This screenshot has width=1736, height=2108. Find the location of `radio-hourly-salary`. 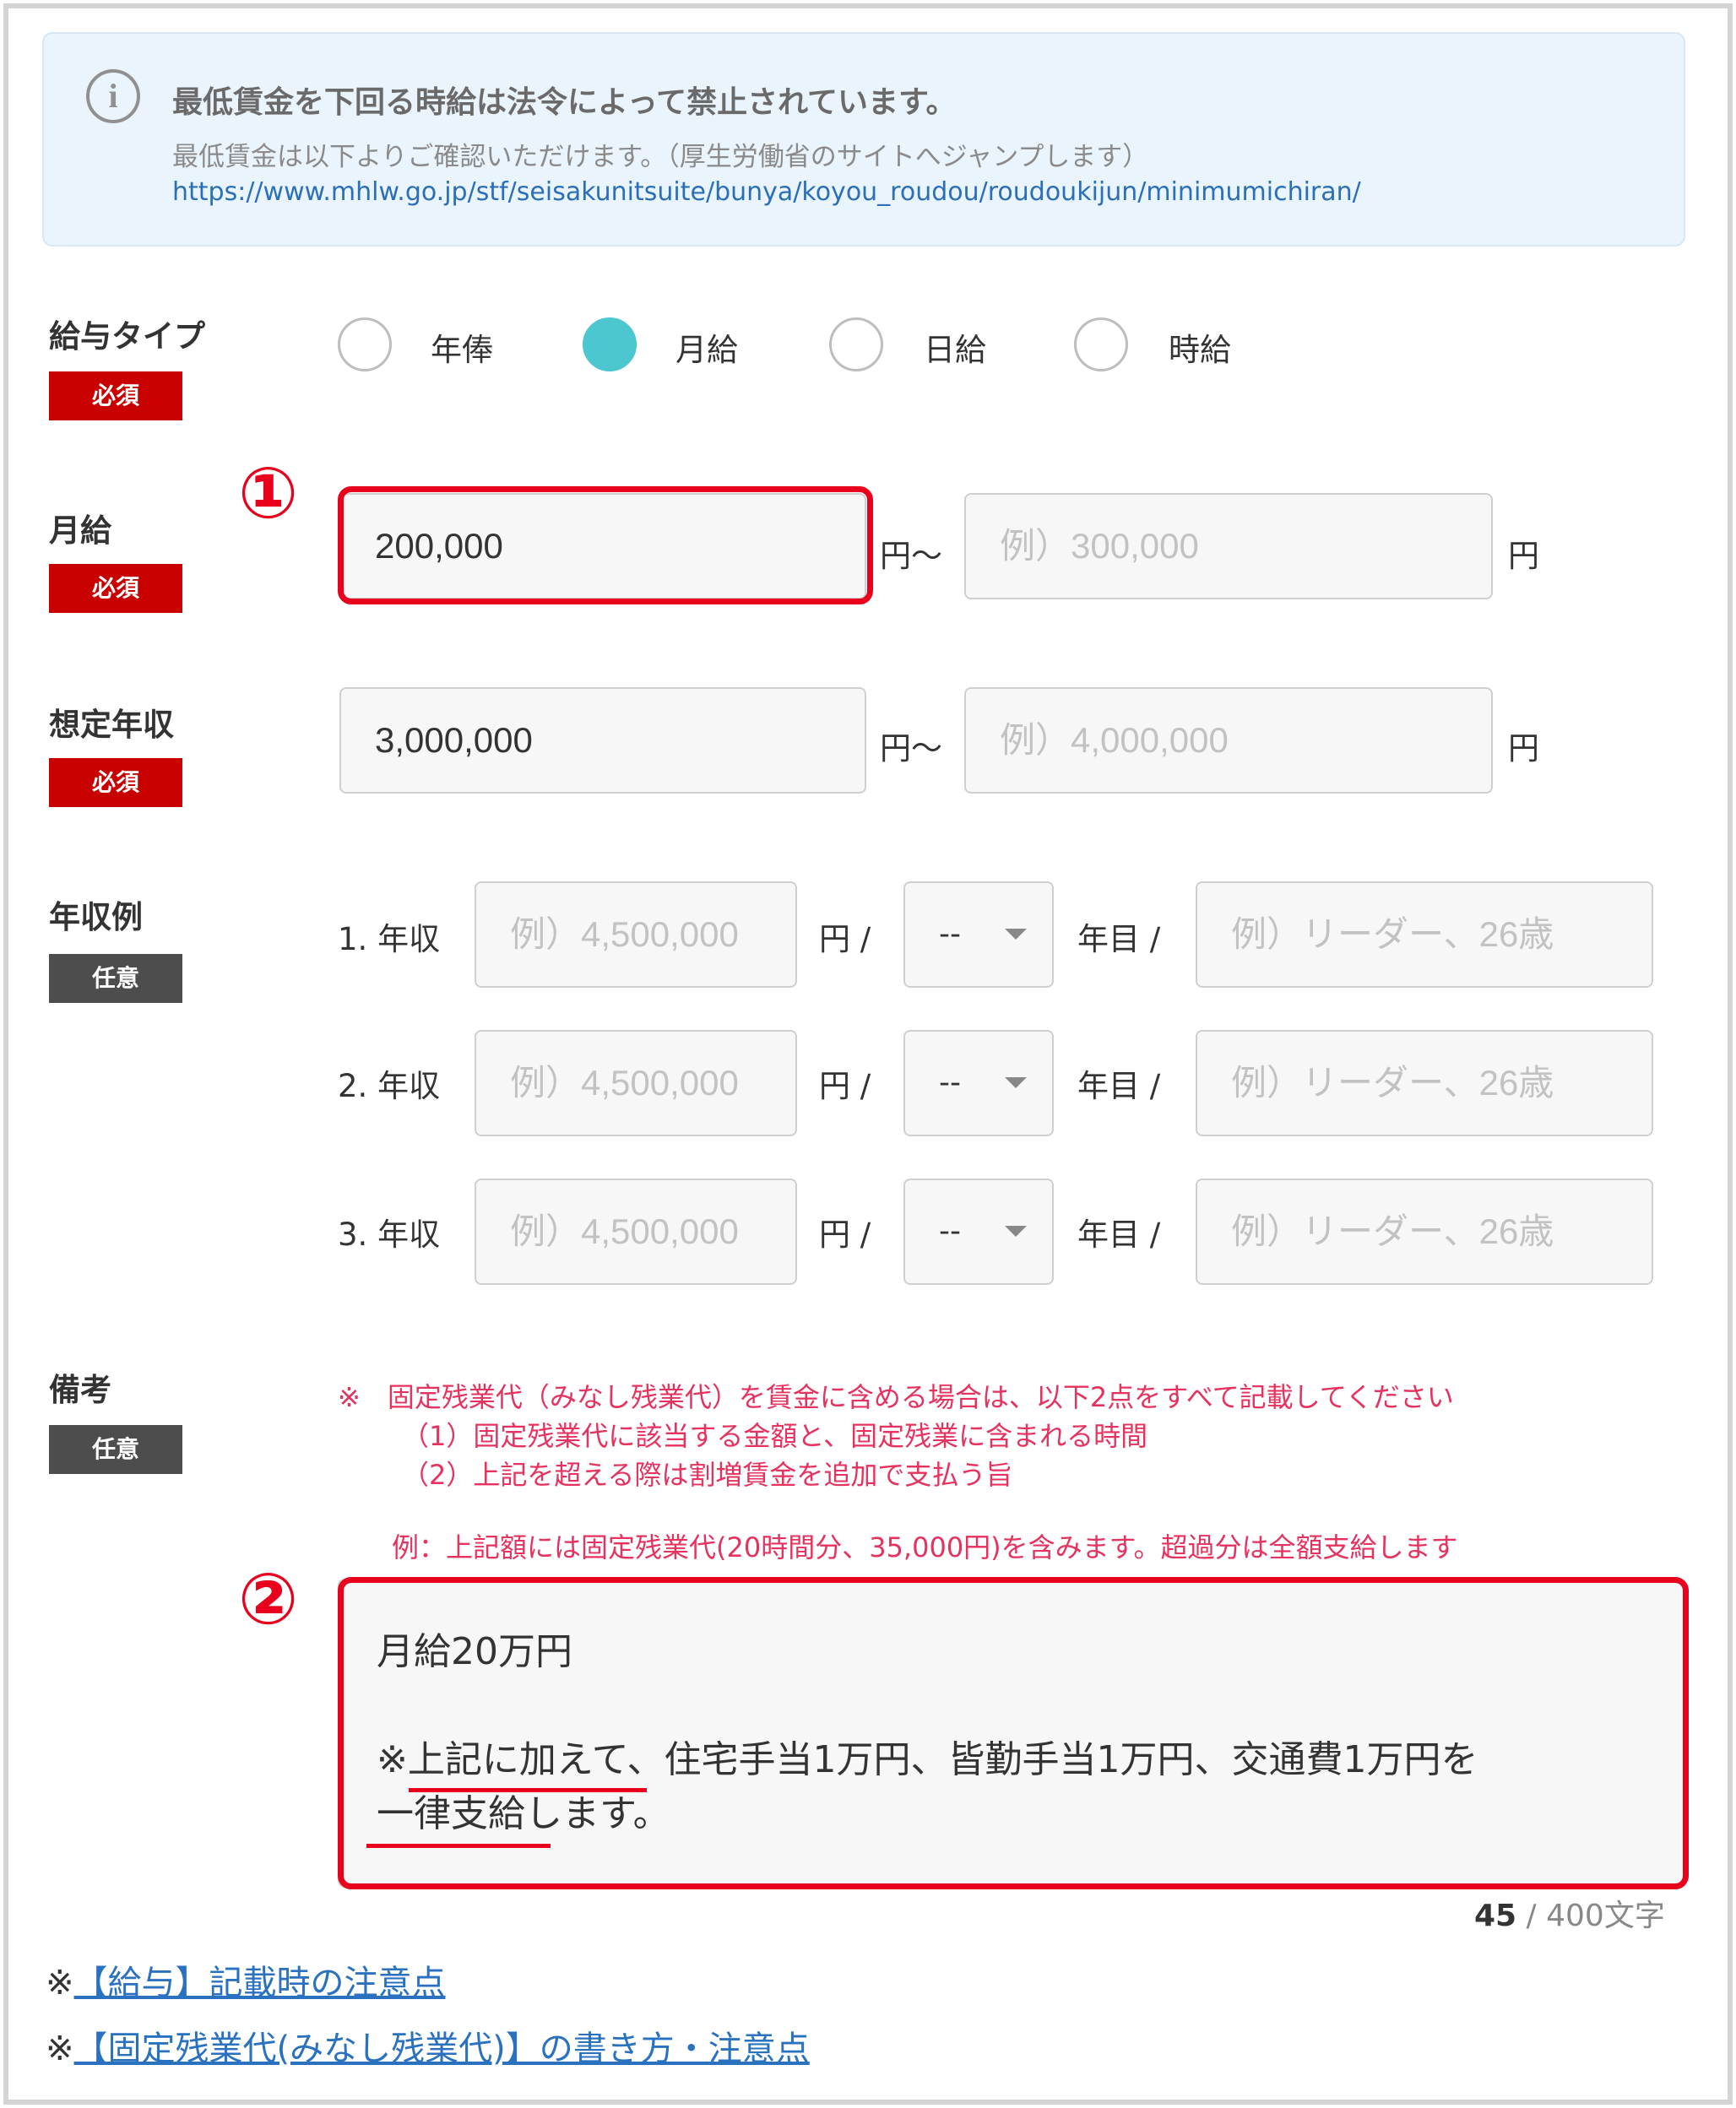

radio-hourly-salary is located at coordinates (1101, 344).